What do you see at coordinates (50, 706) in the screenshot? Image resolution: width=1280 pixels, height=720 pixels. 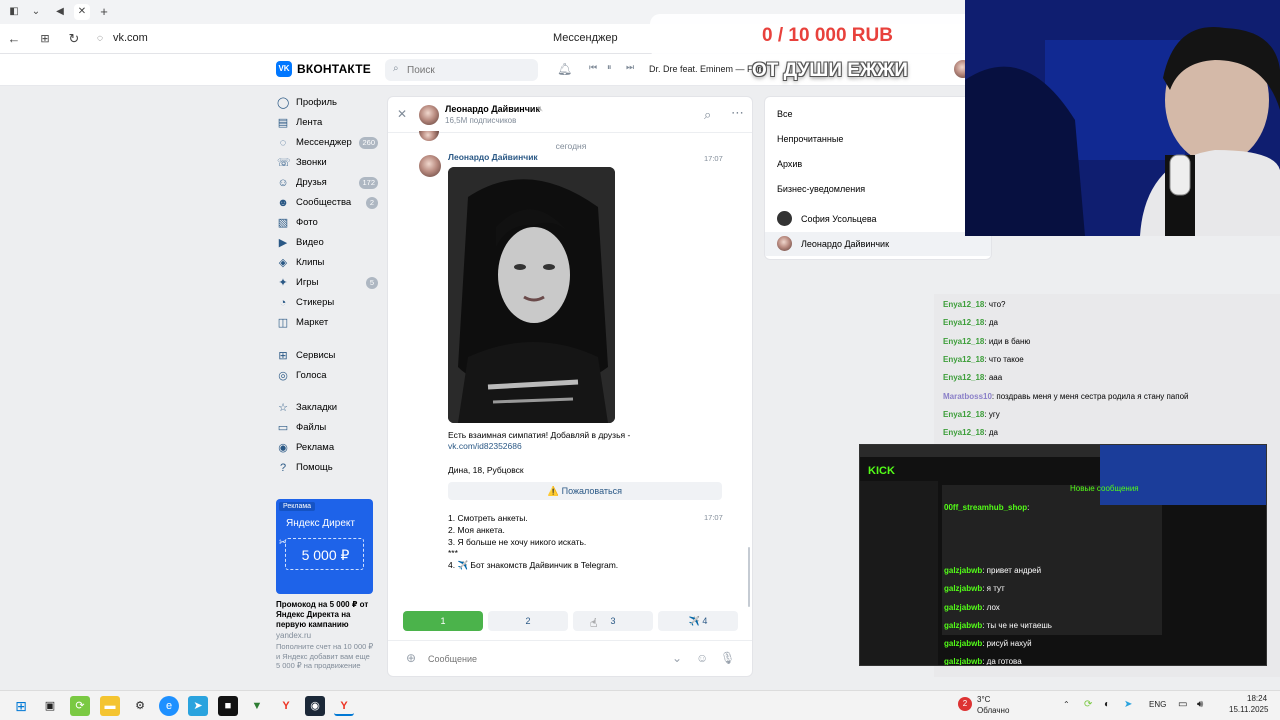 I see `task-view-icon: ▣` at bounding box center [50, 706].